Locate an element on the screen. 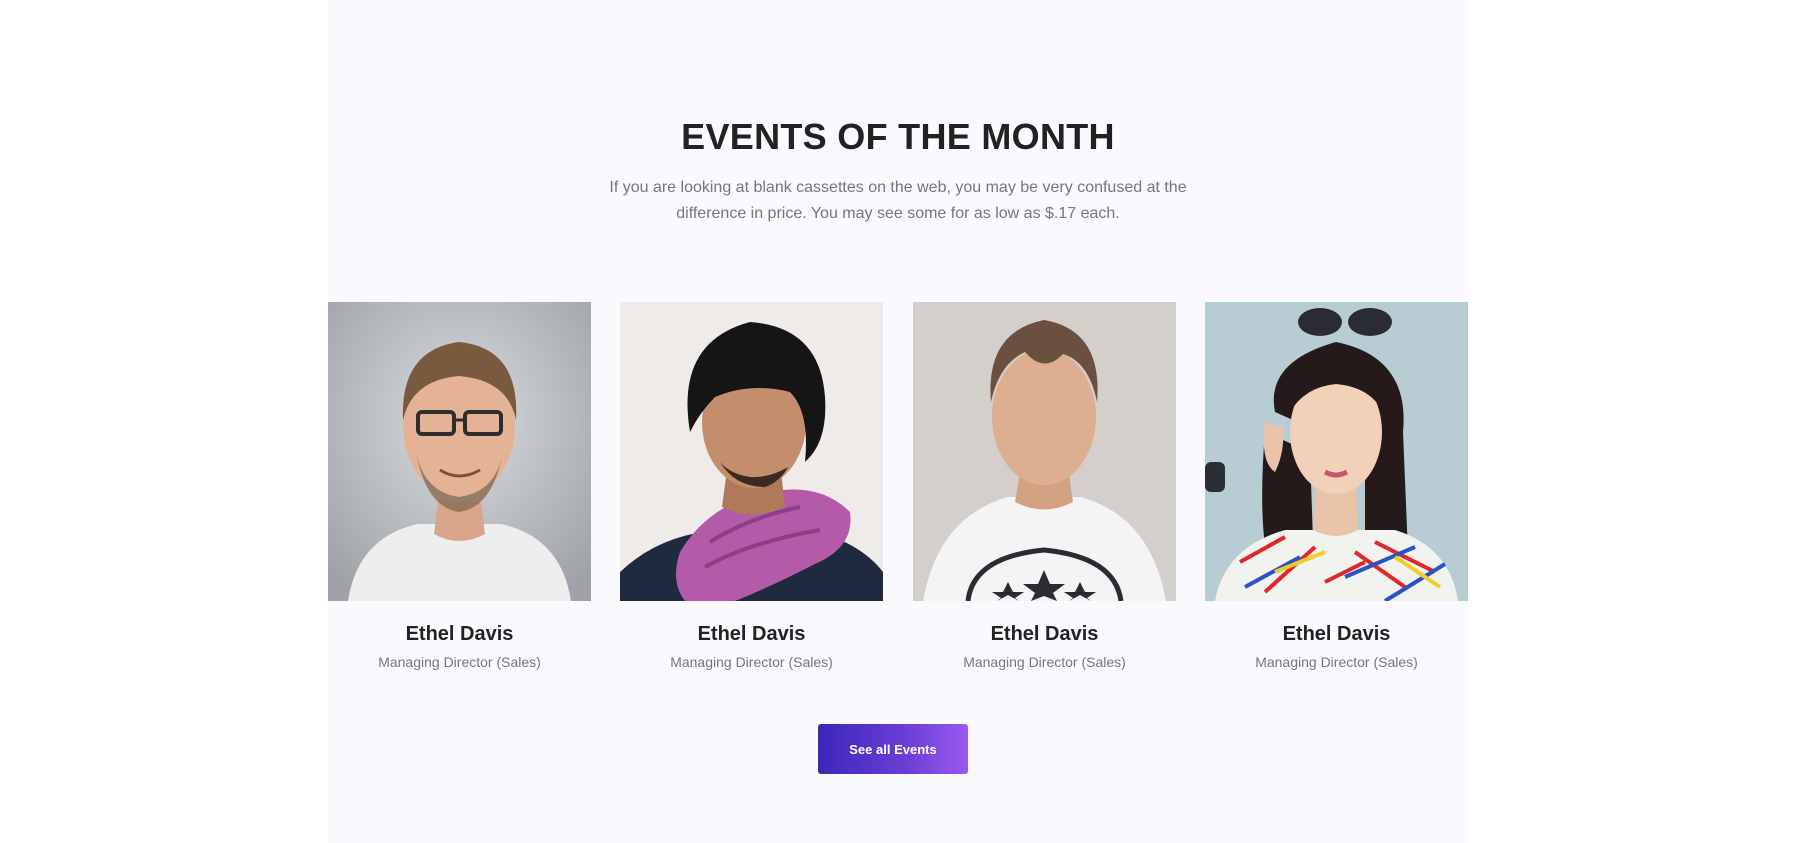  man-with-glasses-photo is located at coordinates (459, 451).